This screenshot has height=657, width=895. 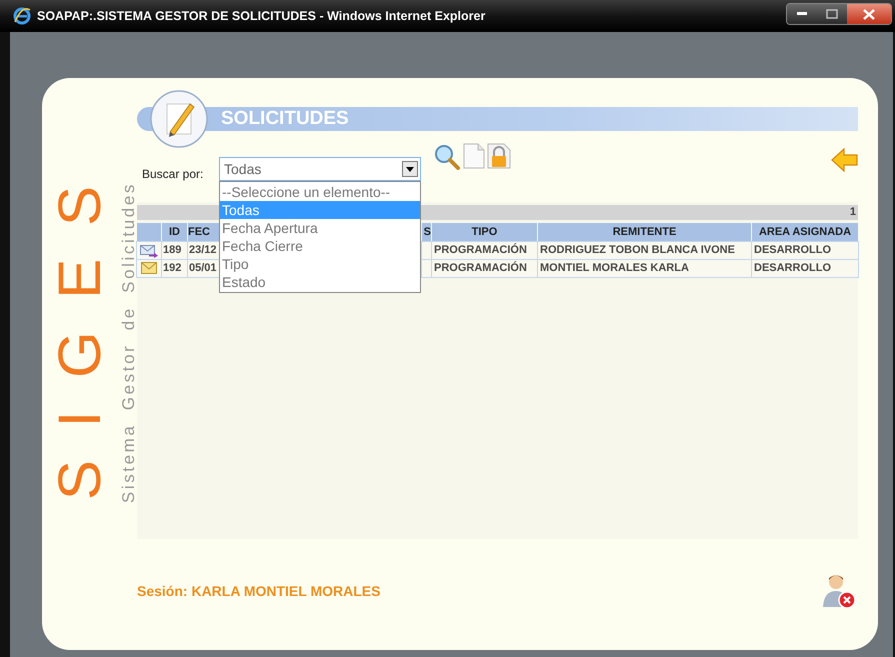 I want to click on dropdown-option: Estado, so click(x=320, y=282).